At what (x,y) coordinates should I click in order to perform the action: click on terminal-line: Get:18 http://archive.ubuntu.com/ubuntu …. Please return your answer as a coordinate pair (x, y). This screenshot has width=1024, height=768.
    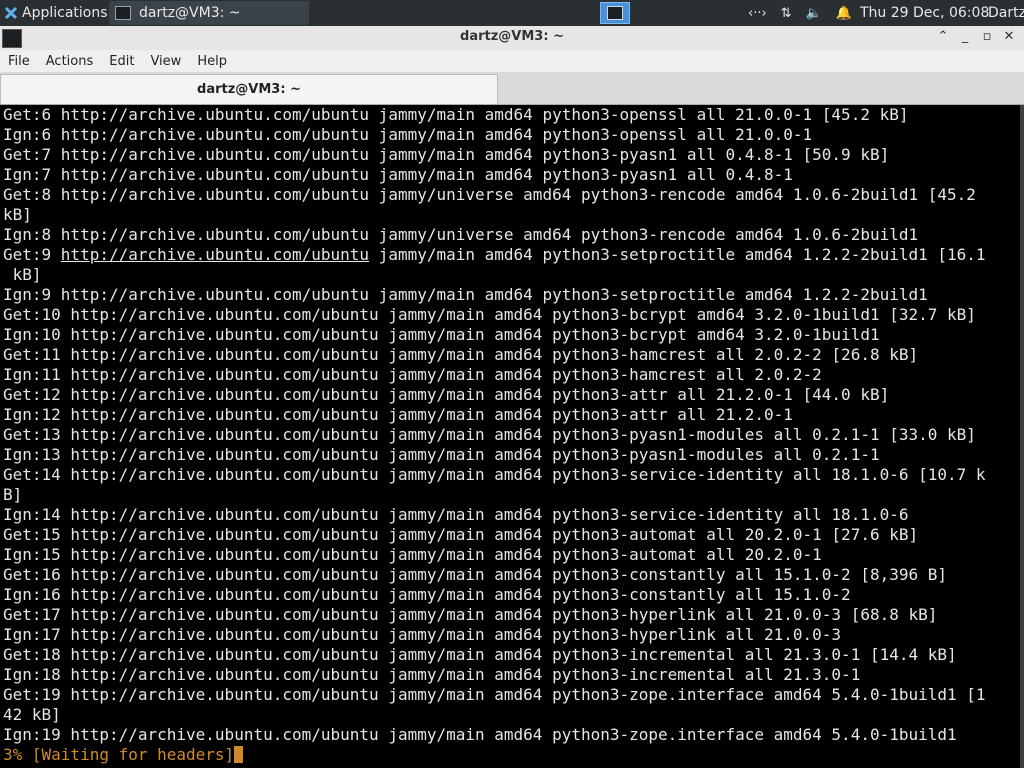
    Looking at the image, I should click on (480, 654).